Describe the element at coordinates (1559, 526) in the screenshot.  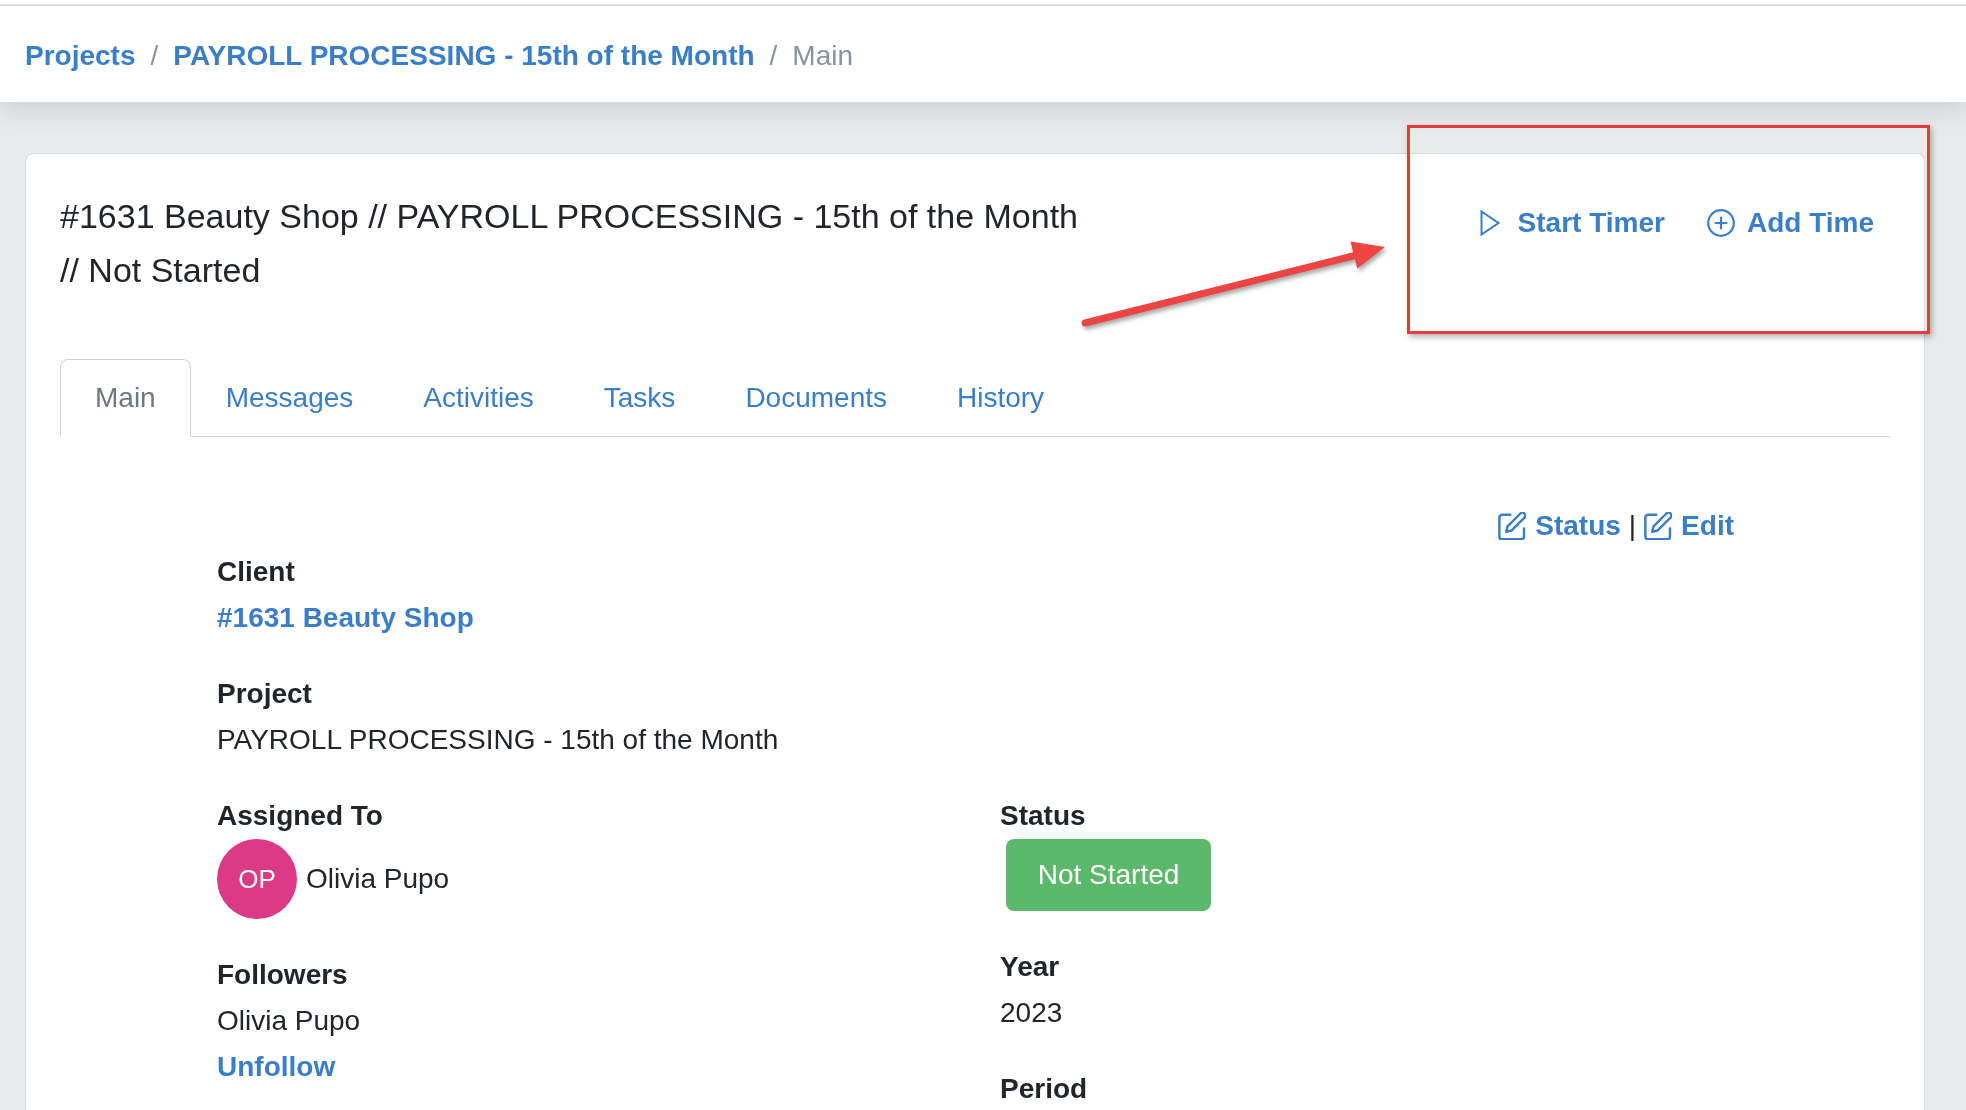
I see `status-edit-button: Status` at that location.